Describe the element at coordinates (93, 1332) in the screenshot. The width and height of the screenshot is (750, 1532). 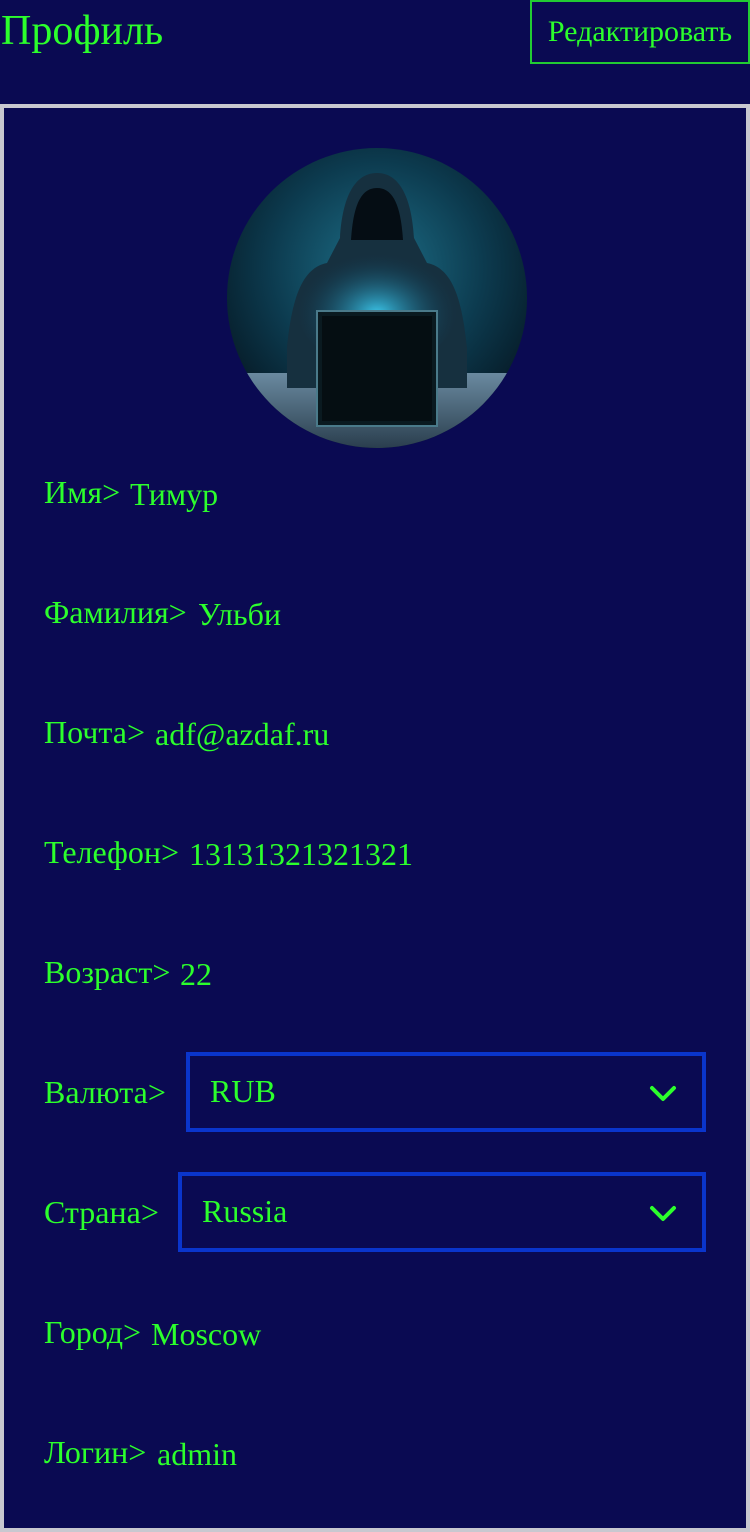
I see `field-city-label: Город>` at that location.